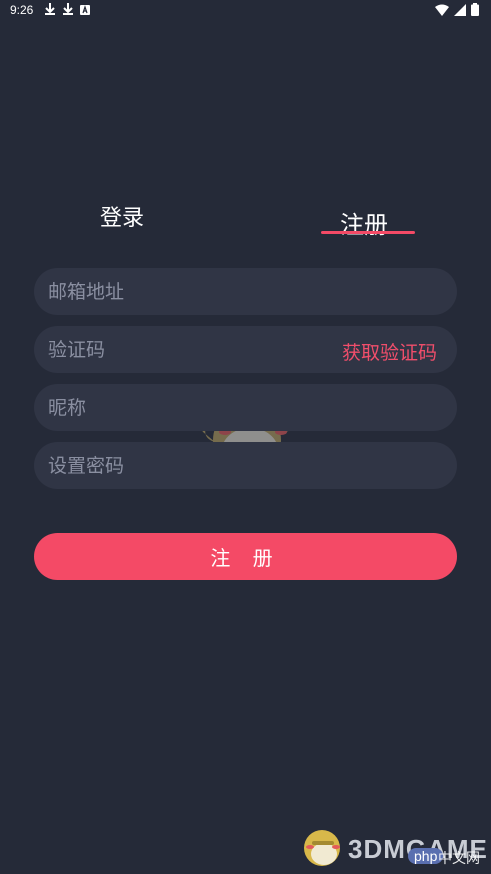  What do you see at coordinates (22, 10) in the screenshot?
I see `status-time: 9:26` at bounding box center [22, 10].